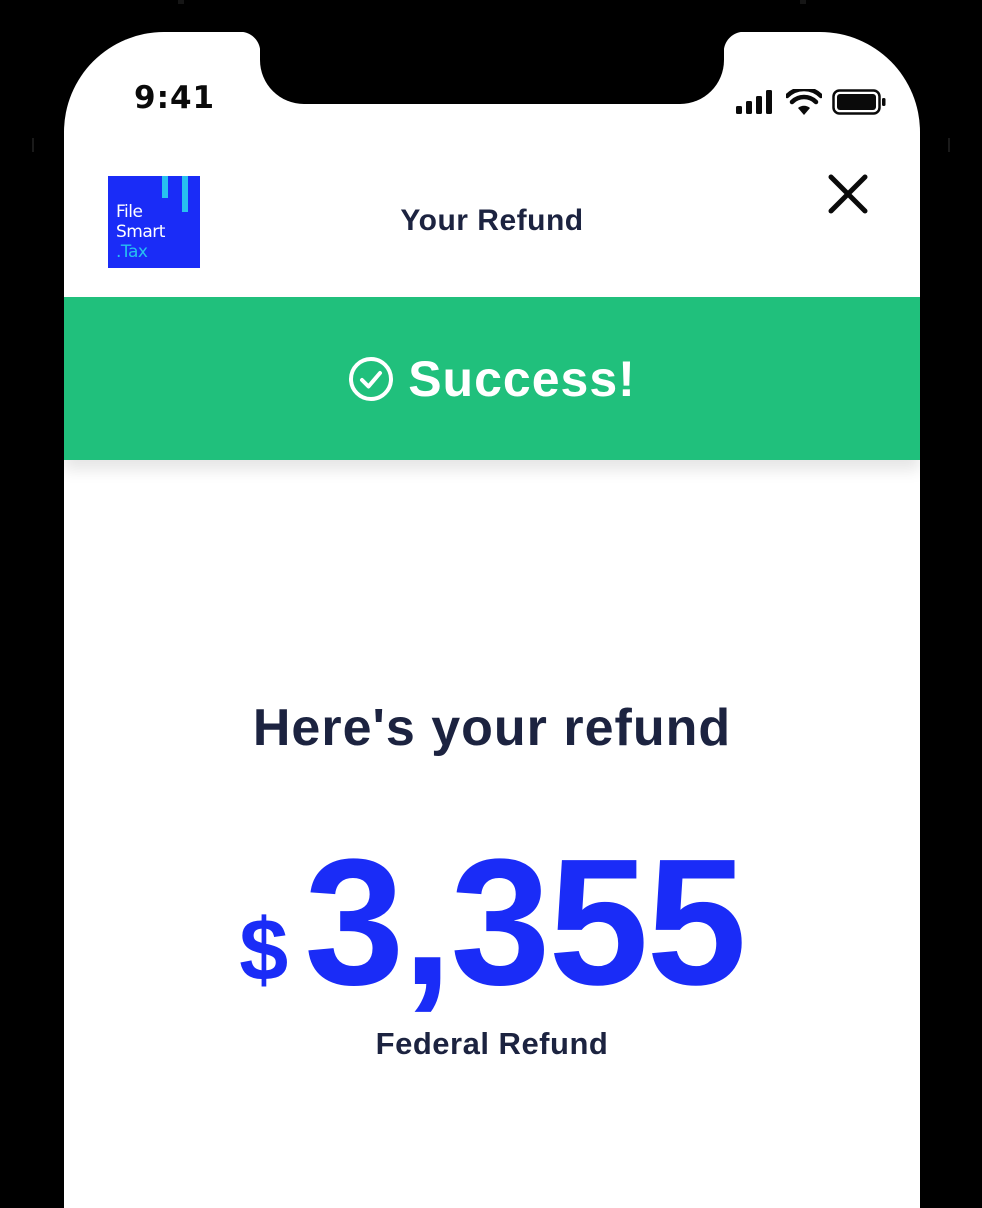 The image size is (982, 1208). What do you see at coordinates (949, 145) in the screenshot?
I see `side-button-right` at bounding box center [949, 145].